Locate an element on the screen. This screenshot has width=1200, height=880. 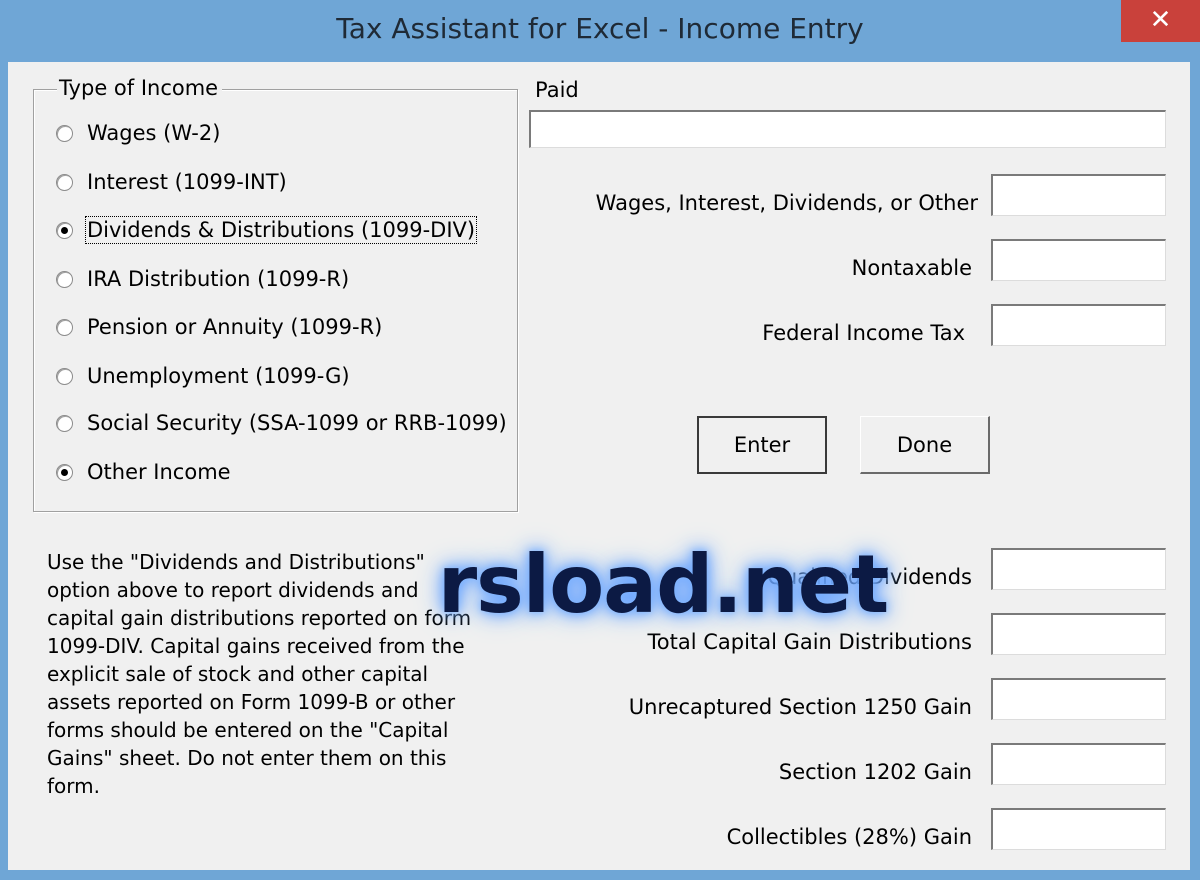
close-button: ✕ is located at coordinates (1160, 21).